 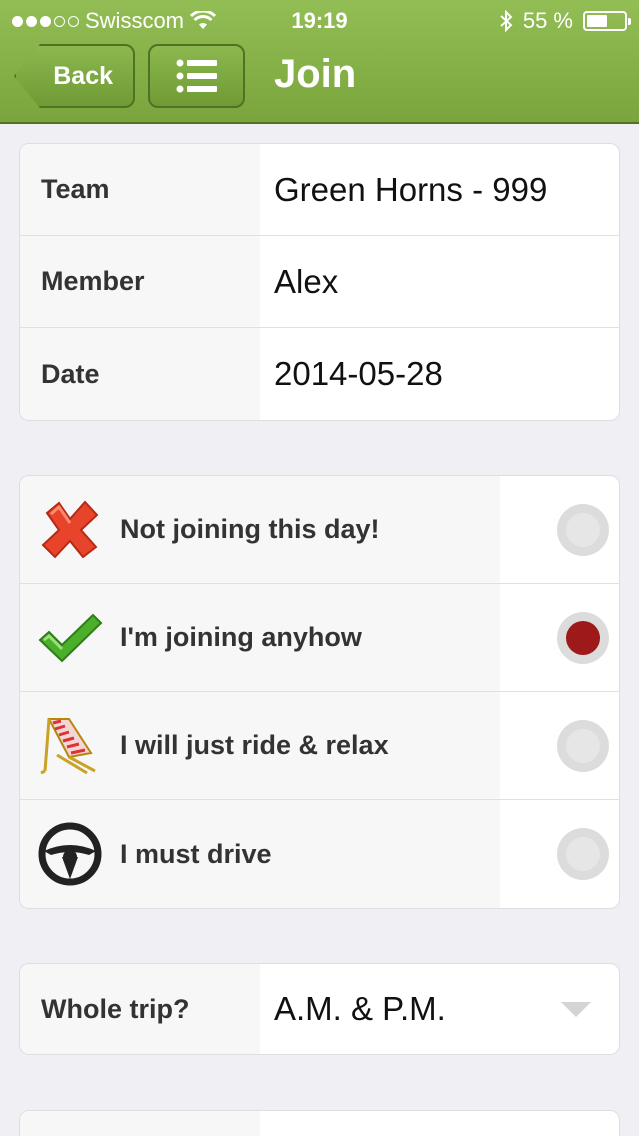 I want to click on option-label: I must drive, so click(x=196, y=853).